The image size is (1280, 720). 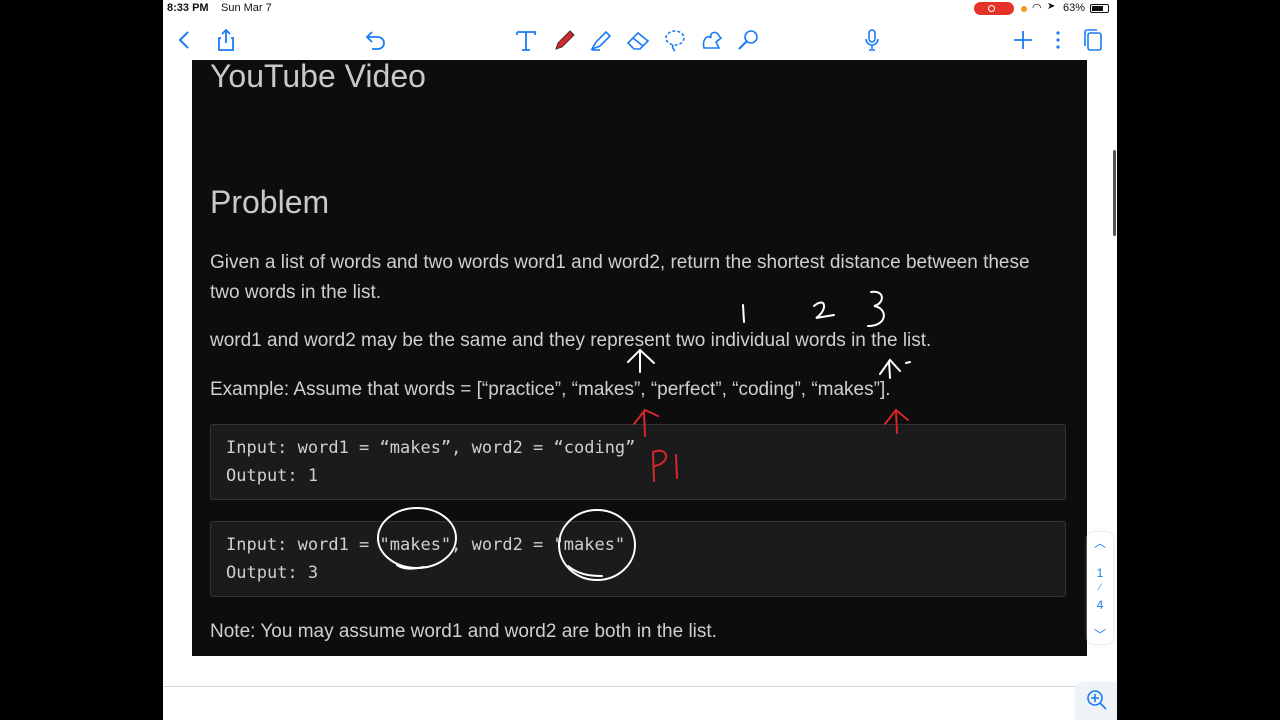 What do you see at coordinates (675, 40) in the screenshot?
I see `lasso-icon` at bounding box center [675, 40].